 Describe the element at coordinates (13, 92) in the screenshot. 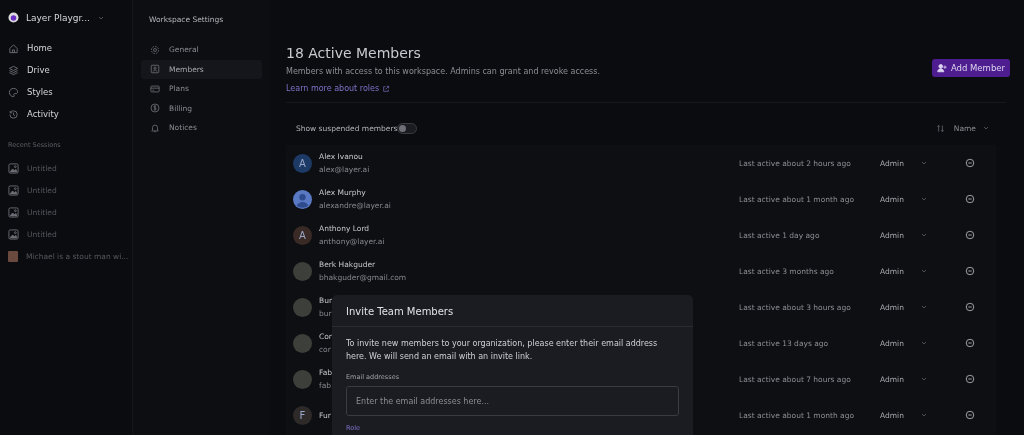

I see `palette-icon` at that location.